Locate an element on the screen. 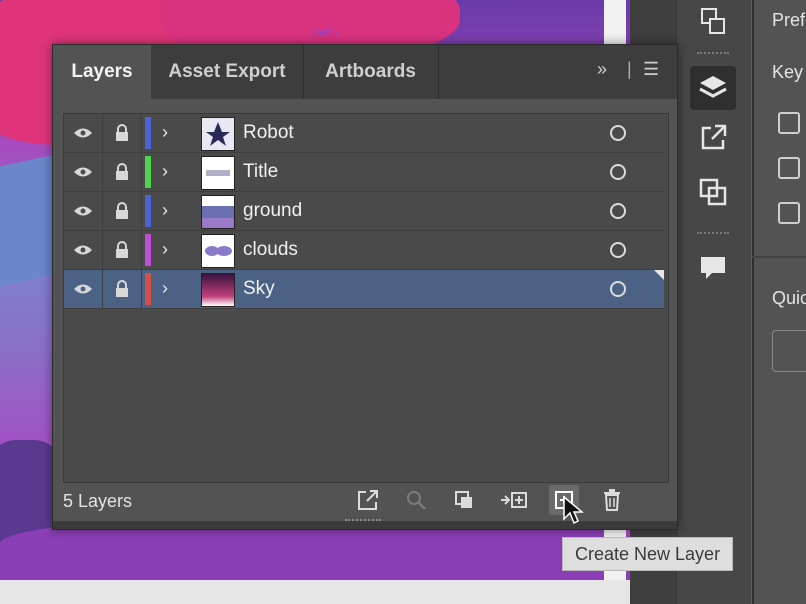 This screenshot has height=604, width=806. path-label: path is located at coordinates (325, 31).